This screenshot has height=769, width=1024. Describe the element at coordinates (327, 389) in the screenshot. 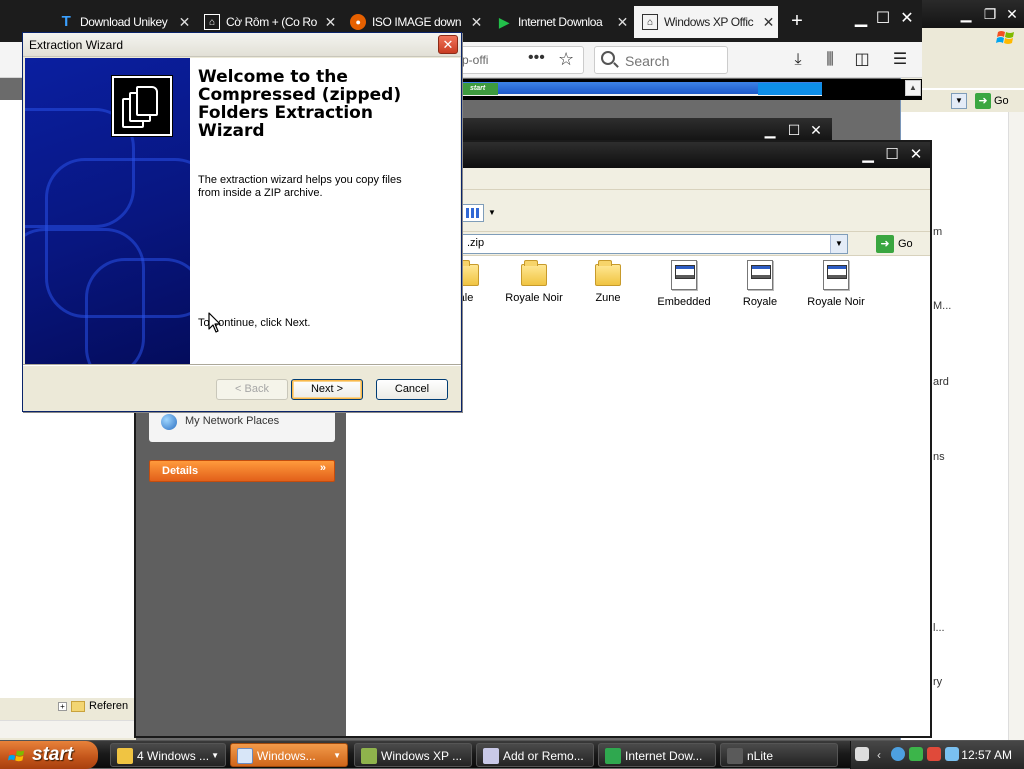

I see `next-button: Next >` at that location.